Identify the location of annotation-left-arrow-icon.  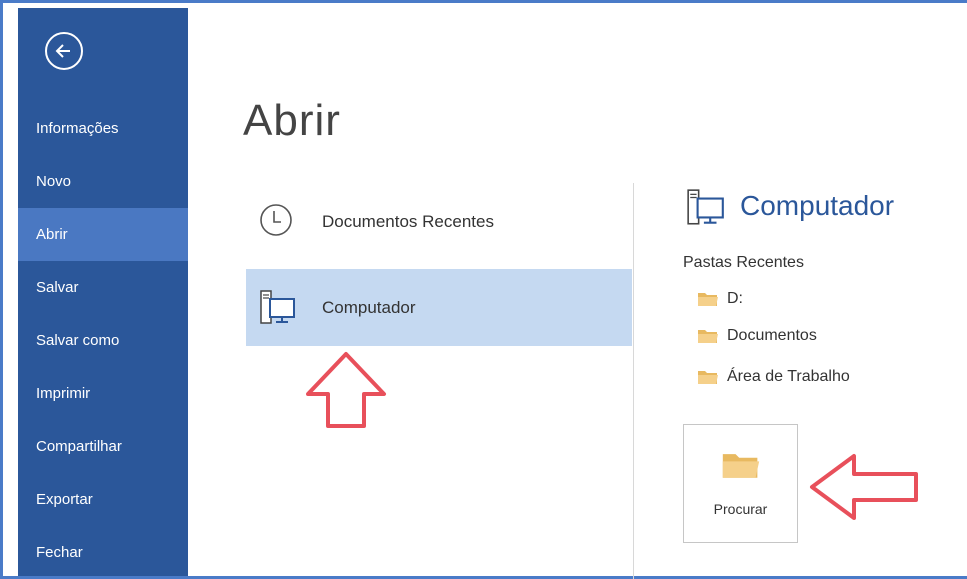
(864, 487).